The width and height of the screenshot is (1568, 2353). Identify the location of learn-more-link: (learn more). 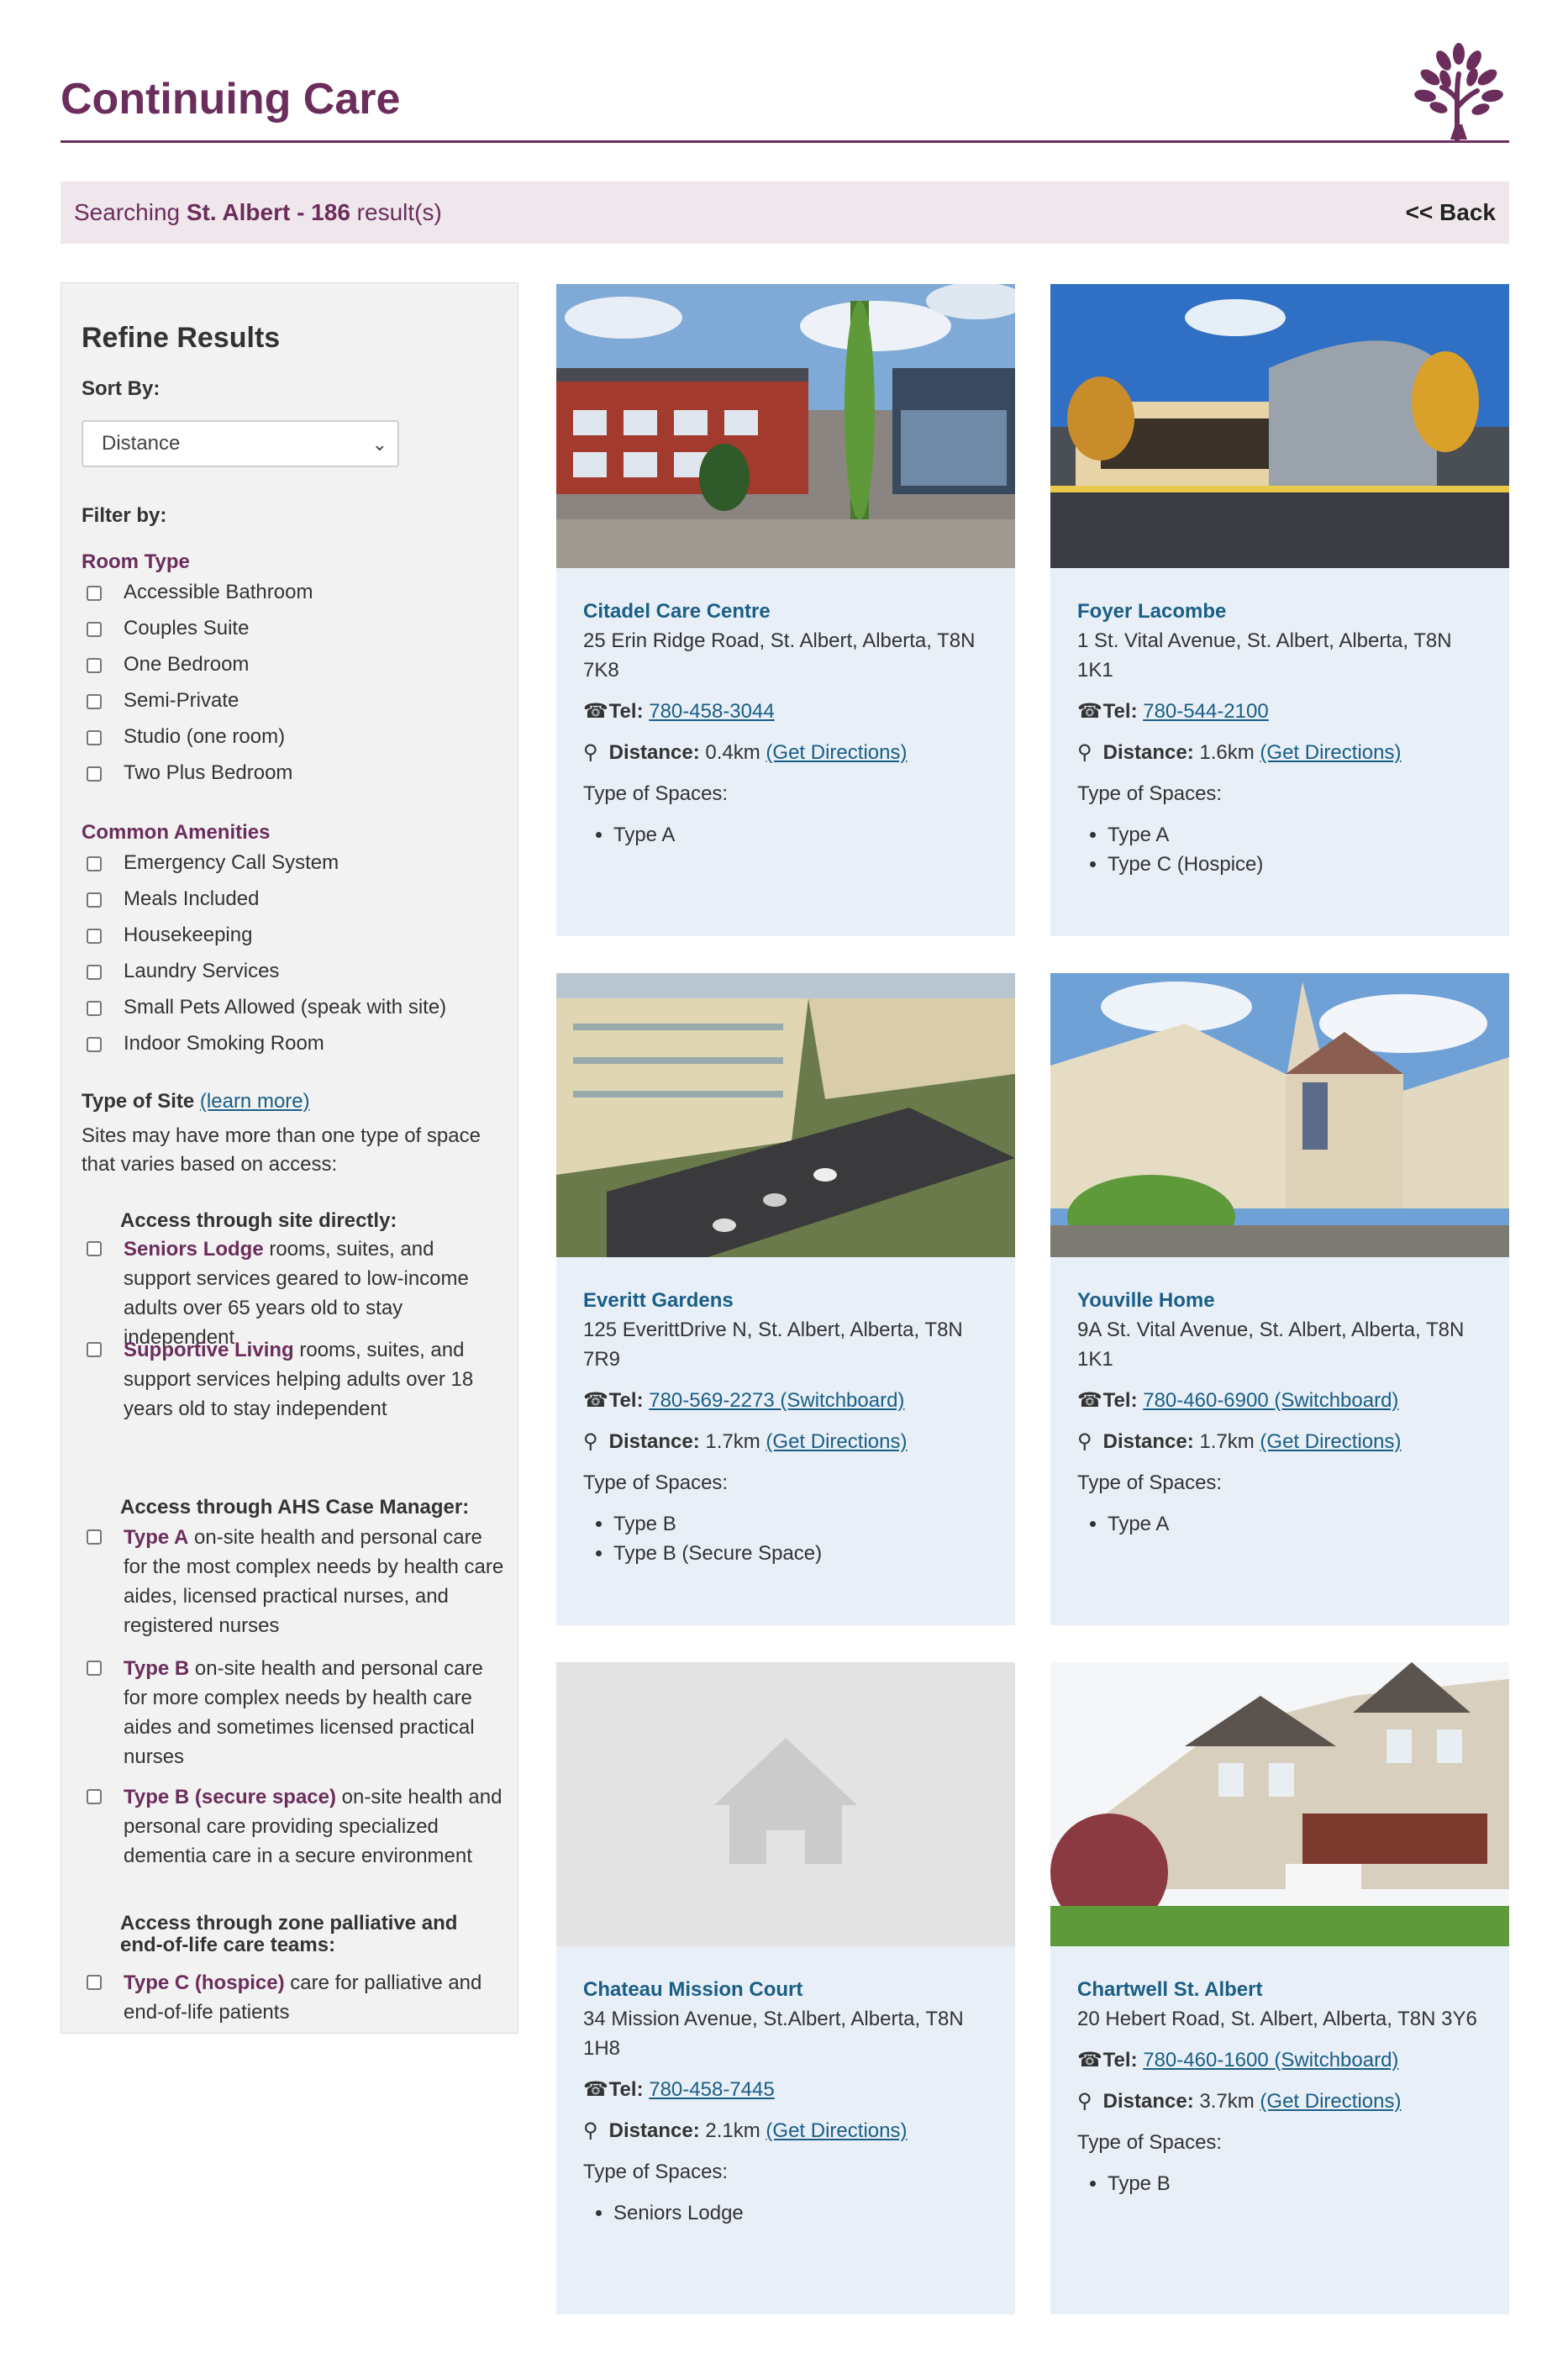
(255, 1101).